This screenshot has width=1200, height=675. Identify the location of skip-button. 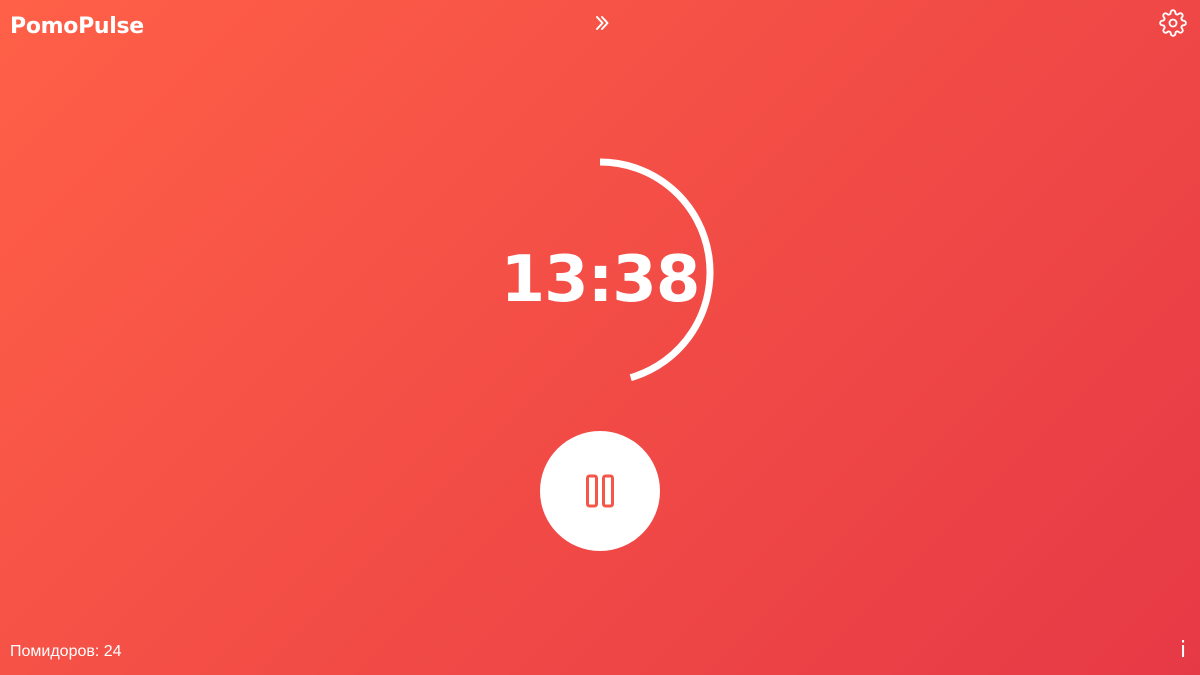
(602, 23).